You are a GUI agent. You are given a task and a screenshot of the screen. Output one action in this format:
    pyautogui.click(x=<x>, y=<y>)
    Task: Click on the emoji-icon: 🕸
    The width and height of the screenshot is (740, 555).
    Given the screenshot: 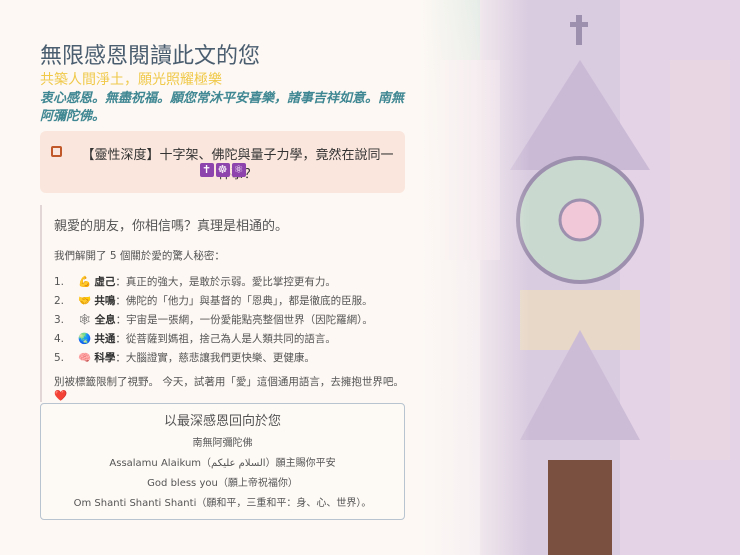 What is the action you would take?
    pyautogui.click(x=85, y=320)
    